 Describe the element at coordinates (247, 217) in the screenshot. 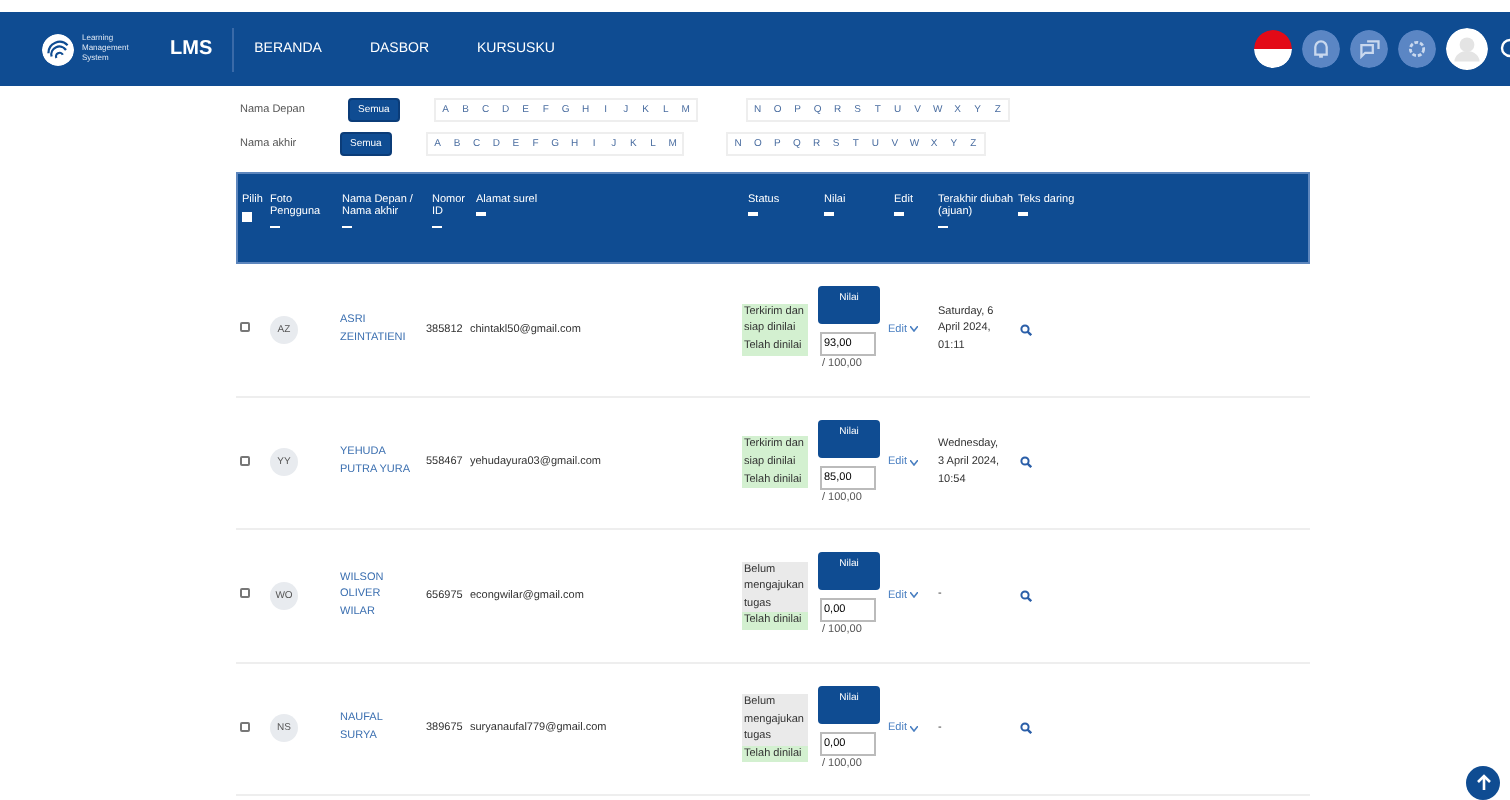

I see `select-all-checkbox` at that location.